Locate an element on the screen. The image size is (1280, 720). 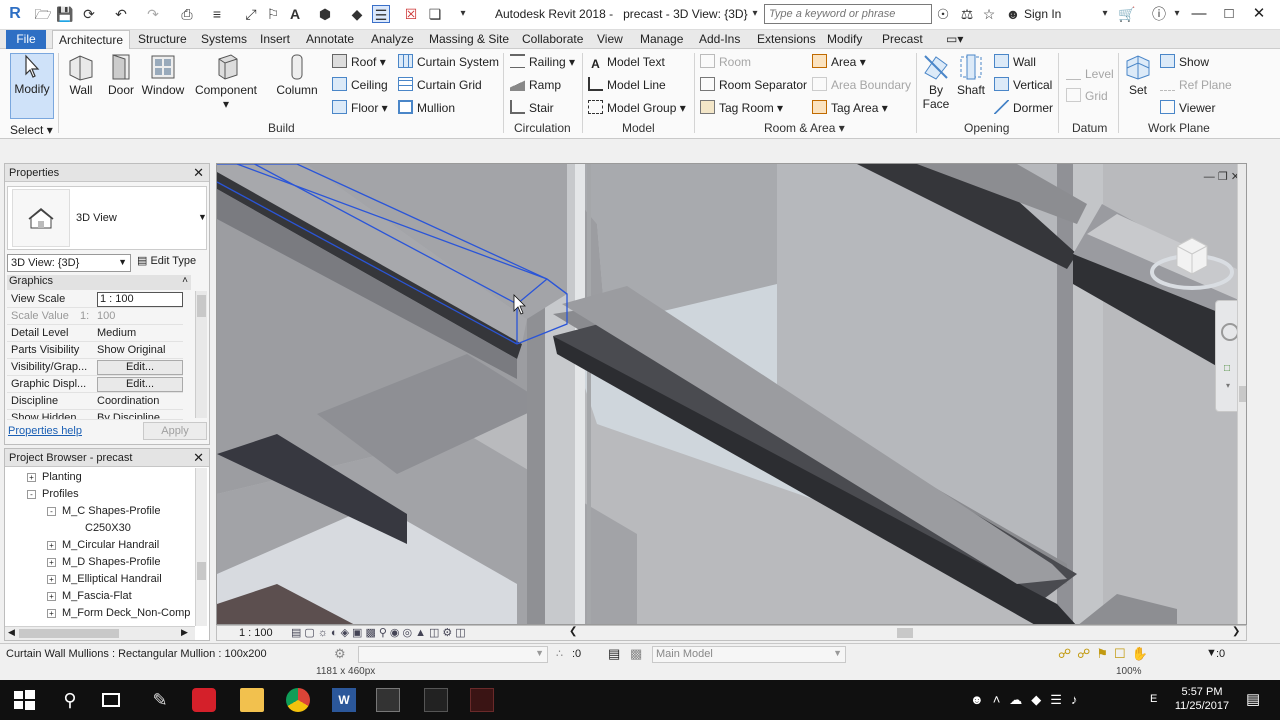
video-editor-icon is located at coordinates (388, 700).